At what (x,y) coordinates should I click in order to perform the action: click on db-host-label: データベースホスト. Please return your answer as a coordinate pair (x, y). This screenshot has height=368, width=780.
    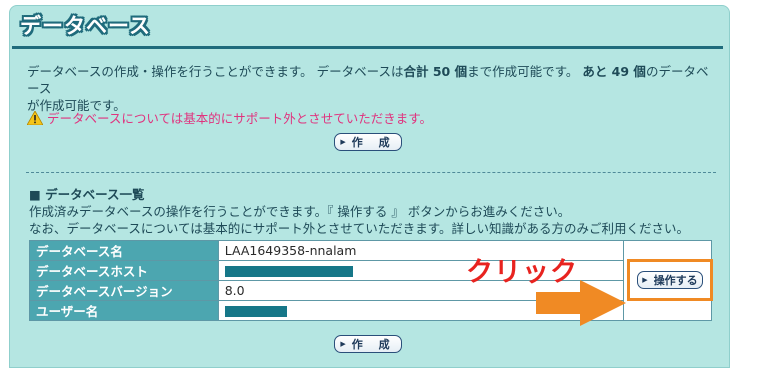
    Looking at the image, I should click on (124, 270).